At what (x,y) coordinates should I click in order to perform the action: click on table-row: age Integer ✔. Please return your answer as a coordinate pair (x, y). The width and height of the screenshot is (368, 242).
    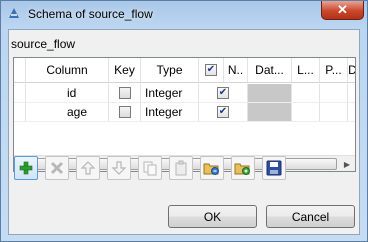
    Looking at the image, I should click on (184, 112).